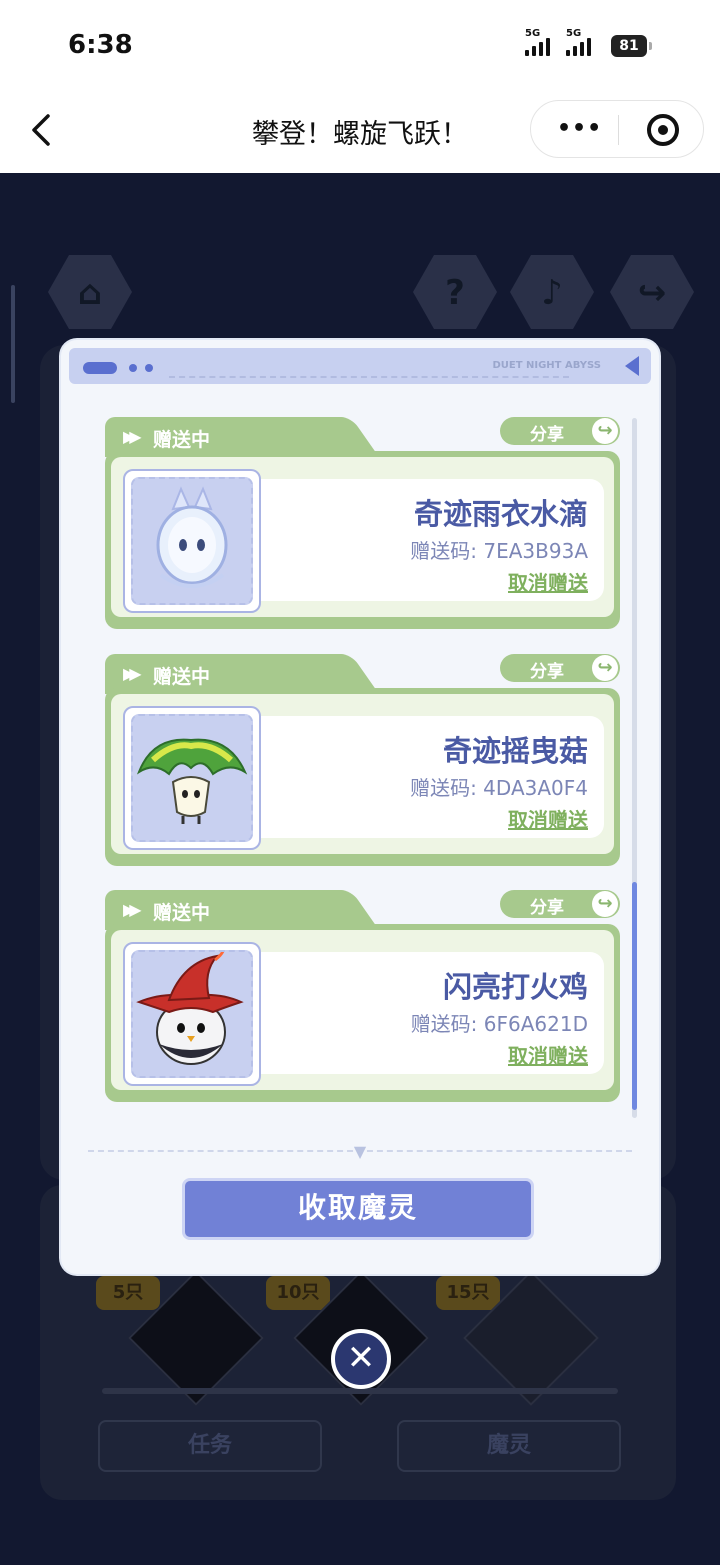  What do you see at coordinates (509, 1446) in the screenshot?
I see `spirits-button: 魔灵` at bounding box center [509, 1446].